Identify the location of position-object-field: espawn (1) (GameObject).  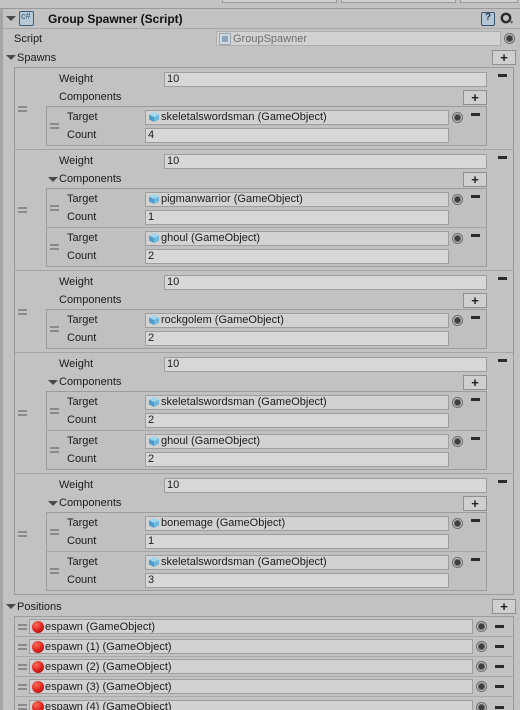
(251, 646).